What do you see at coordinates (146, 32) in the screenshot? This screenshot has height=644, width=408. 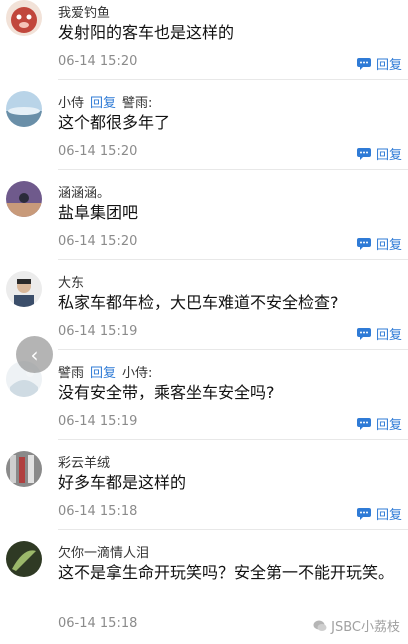 I see `comment-text: 发射阳的客车也是这样的` at bounding box center [146, 32].